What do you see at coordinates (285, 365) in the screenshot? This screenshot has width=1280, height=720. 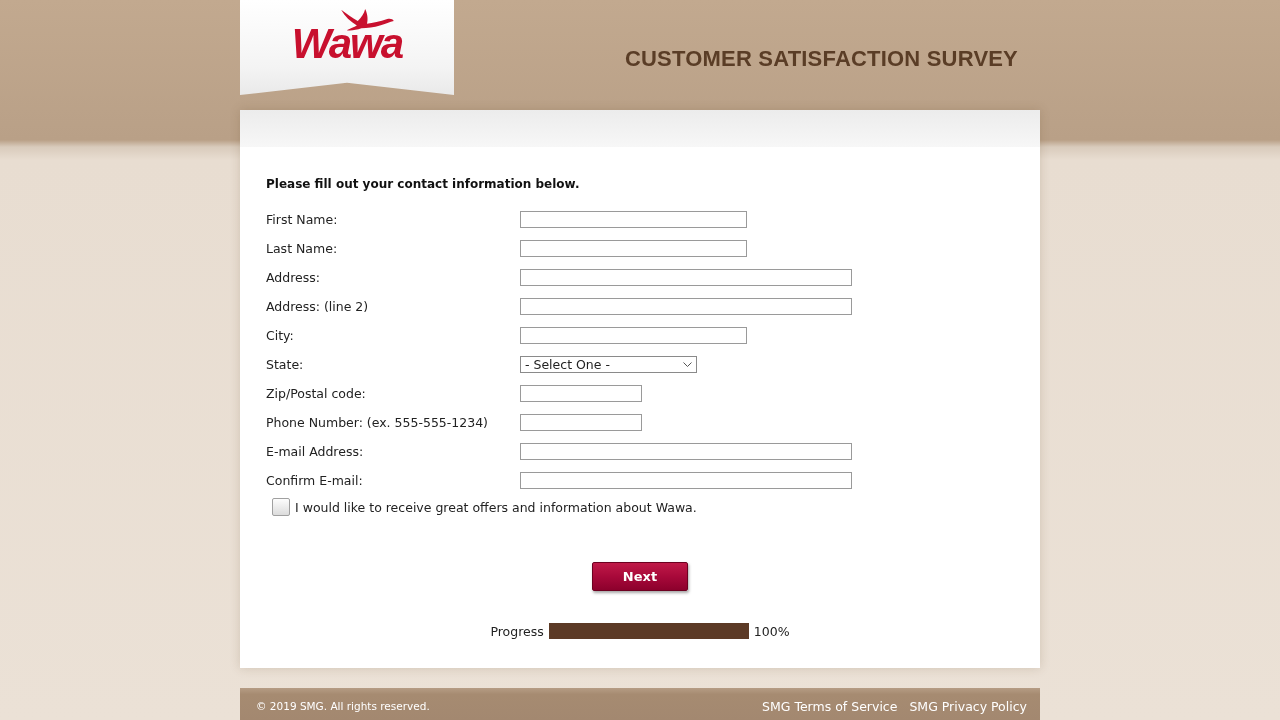 I see `field-label: State:` at bounding box center [285, 365].